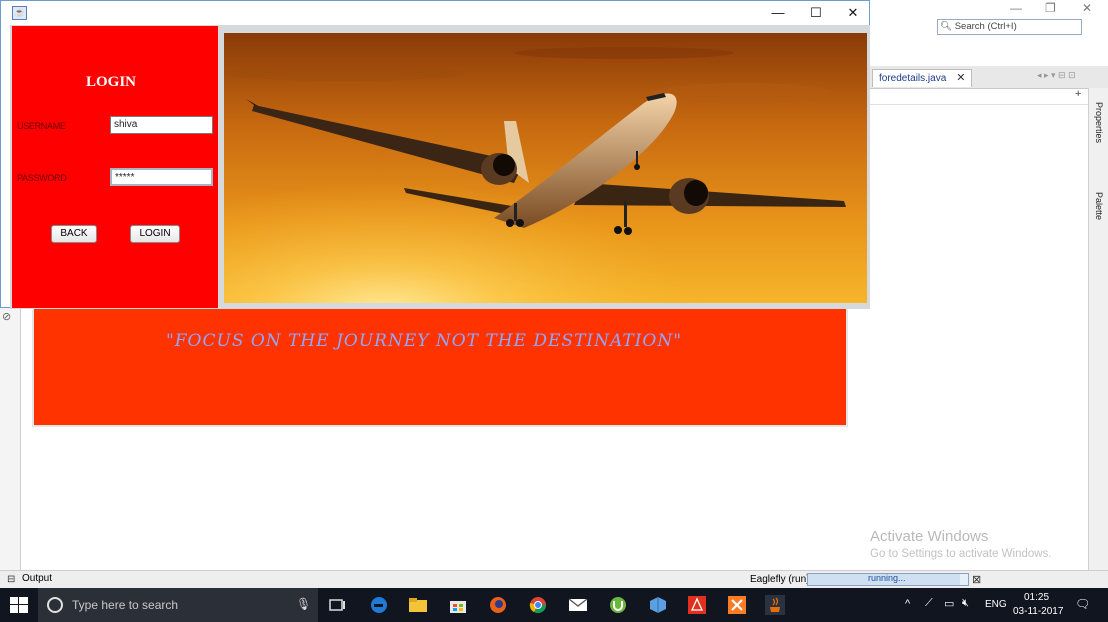 The width and height of the screenshot is (1108, 622). I want to click on mail-icon, so click(578, 605).